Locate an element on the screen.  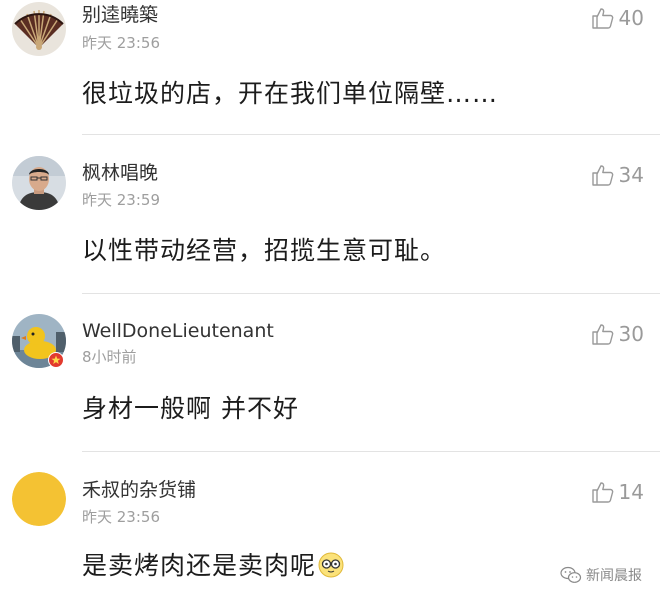
verified-badge-icon is located at coordinates (56, 360).